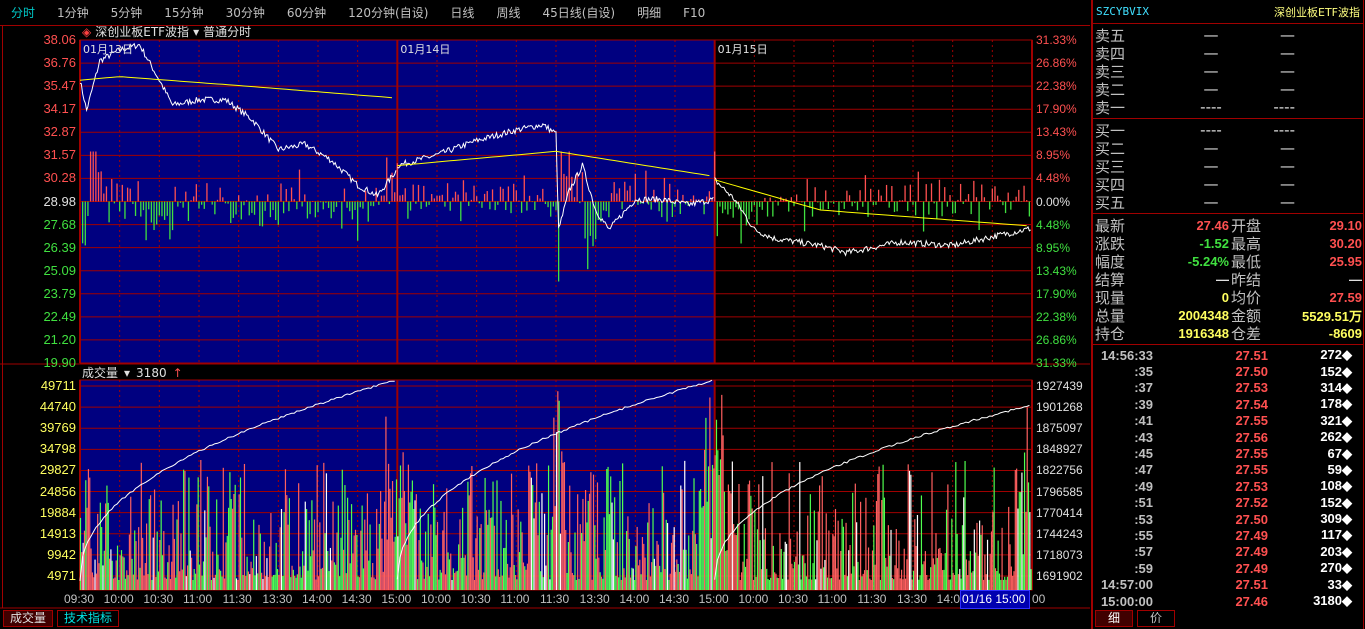 Image resolution: width=1365 pixels, height=629 pixels. I want to click on chart-mode: 普通分时, so click(227, 32).